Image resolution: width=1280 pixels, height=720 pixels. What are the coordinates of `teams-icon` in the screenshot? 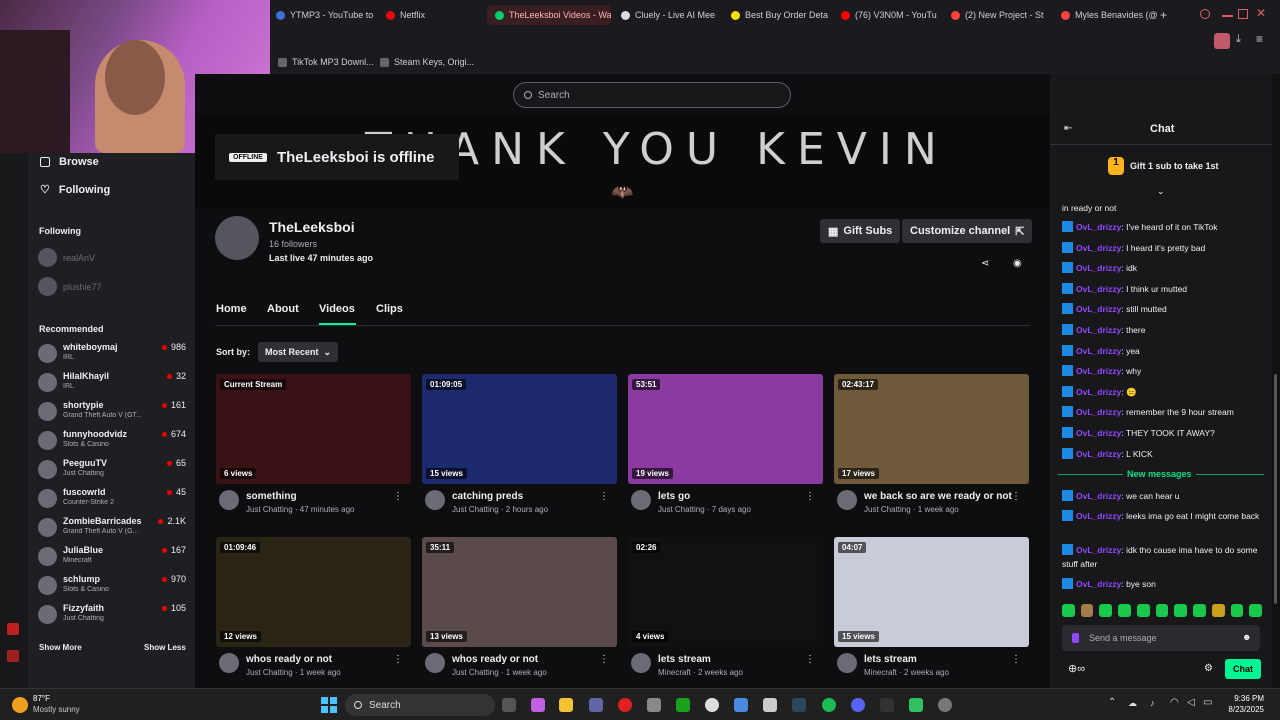 It's located at (596, 705).